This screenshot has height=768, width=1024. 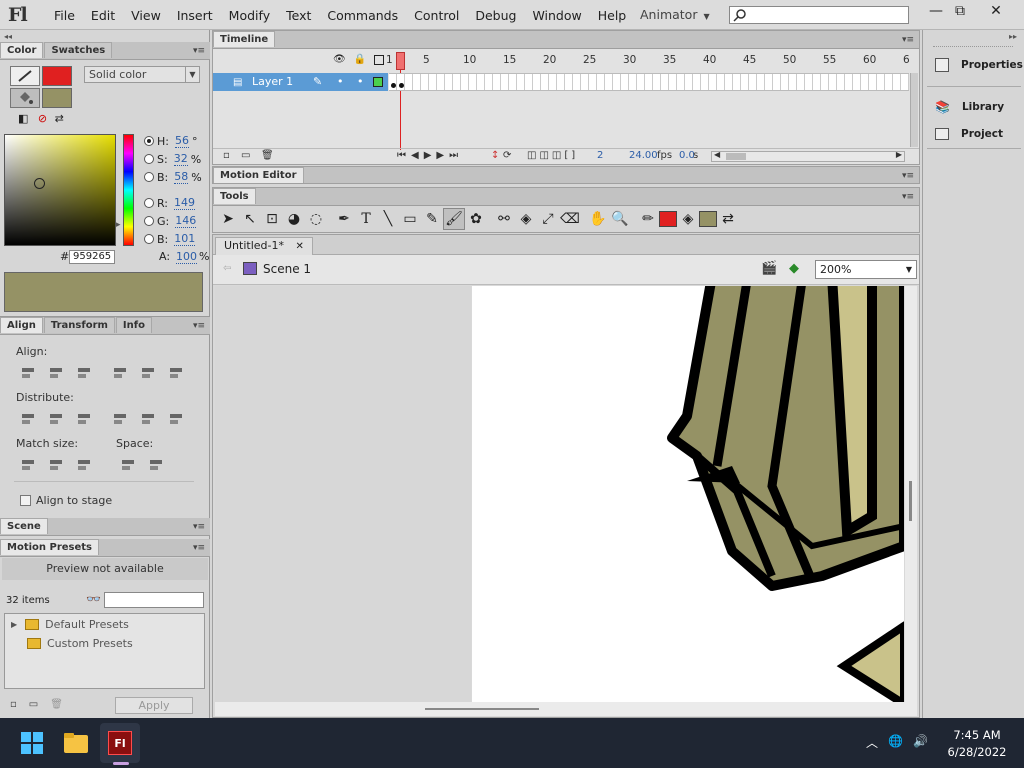 I want to click on stage-vscroll, so click(x=911, y=494).